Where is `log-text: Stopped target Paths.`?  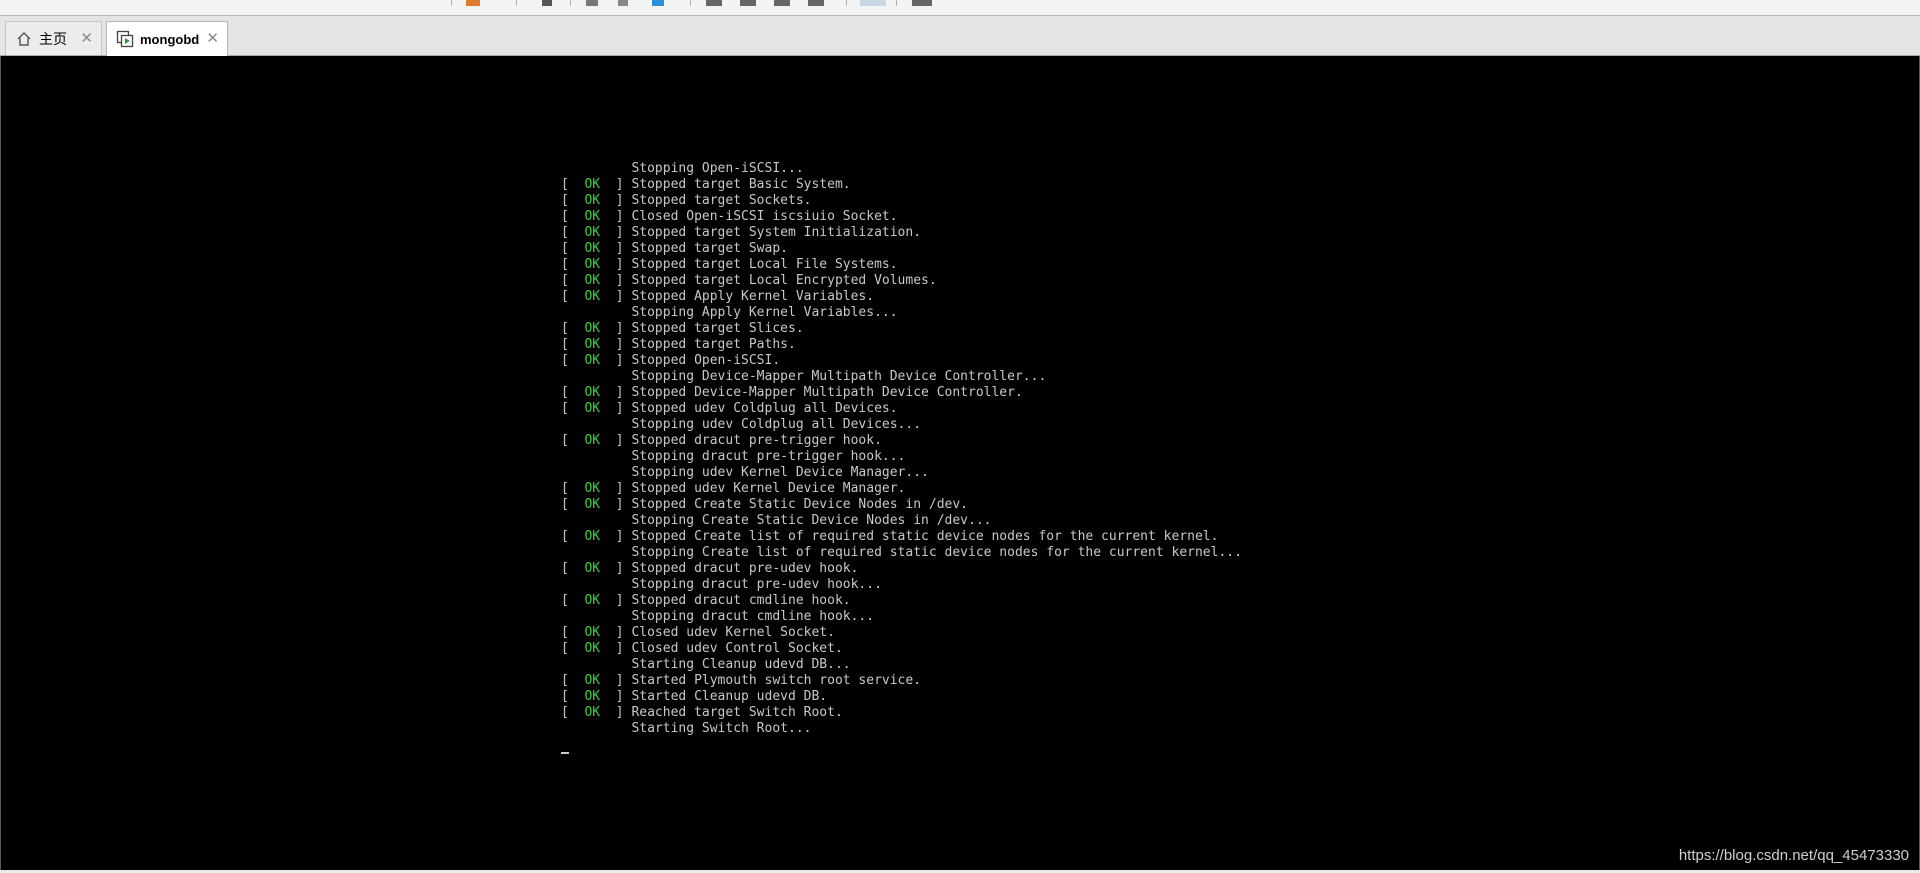
log-text: Stopped target Paths. is located at coordinates (713, 344).